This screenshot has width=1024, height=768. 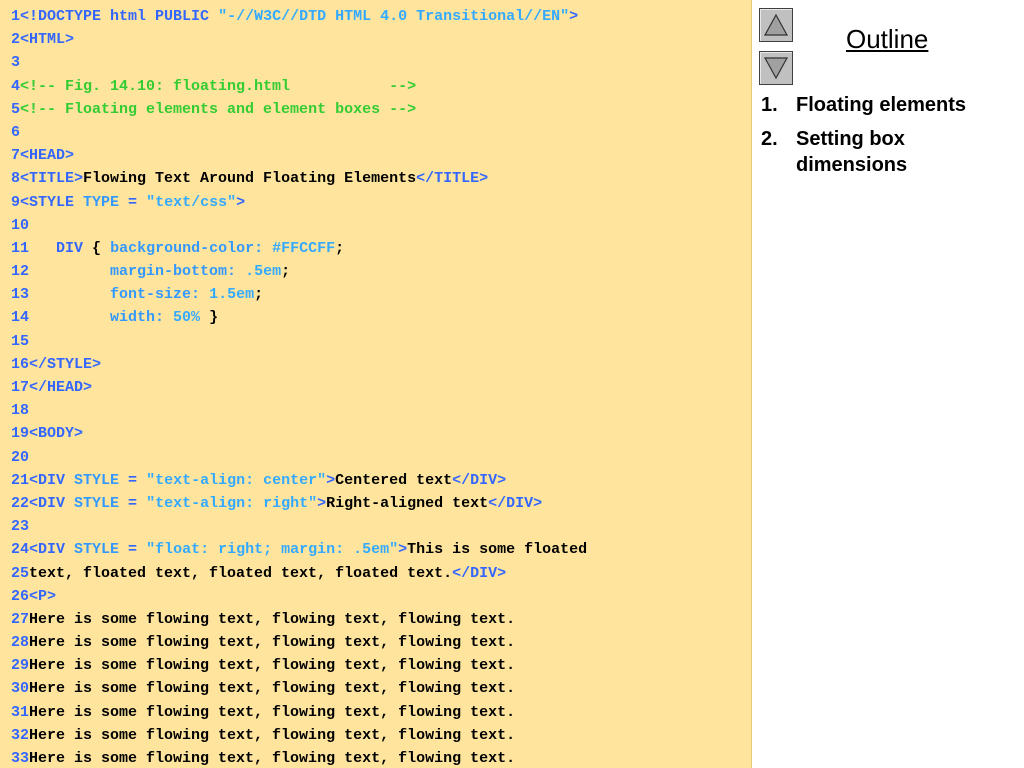 I want to click on line-number: 14, so click(x=20, y=318).